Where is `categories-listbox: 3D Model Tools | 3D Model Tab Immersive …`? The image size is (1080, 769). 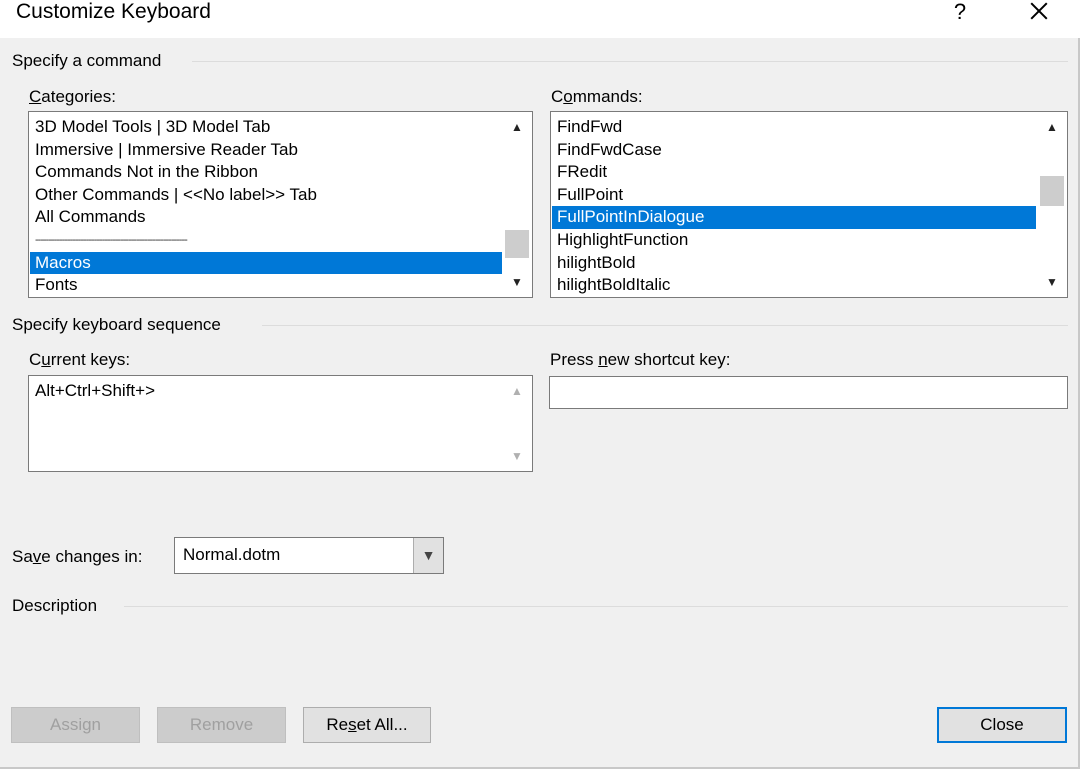
categories-listbox: 3D Model Tools | 3D Model Tab Immersive … is located at coordinates (280, 204).